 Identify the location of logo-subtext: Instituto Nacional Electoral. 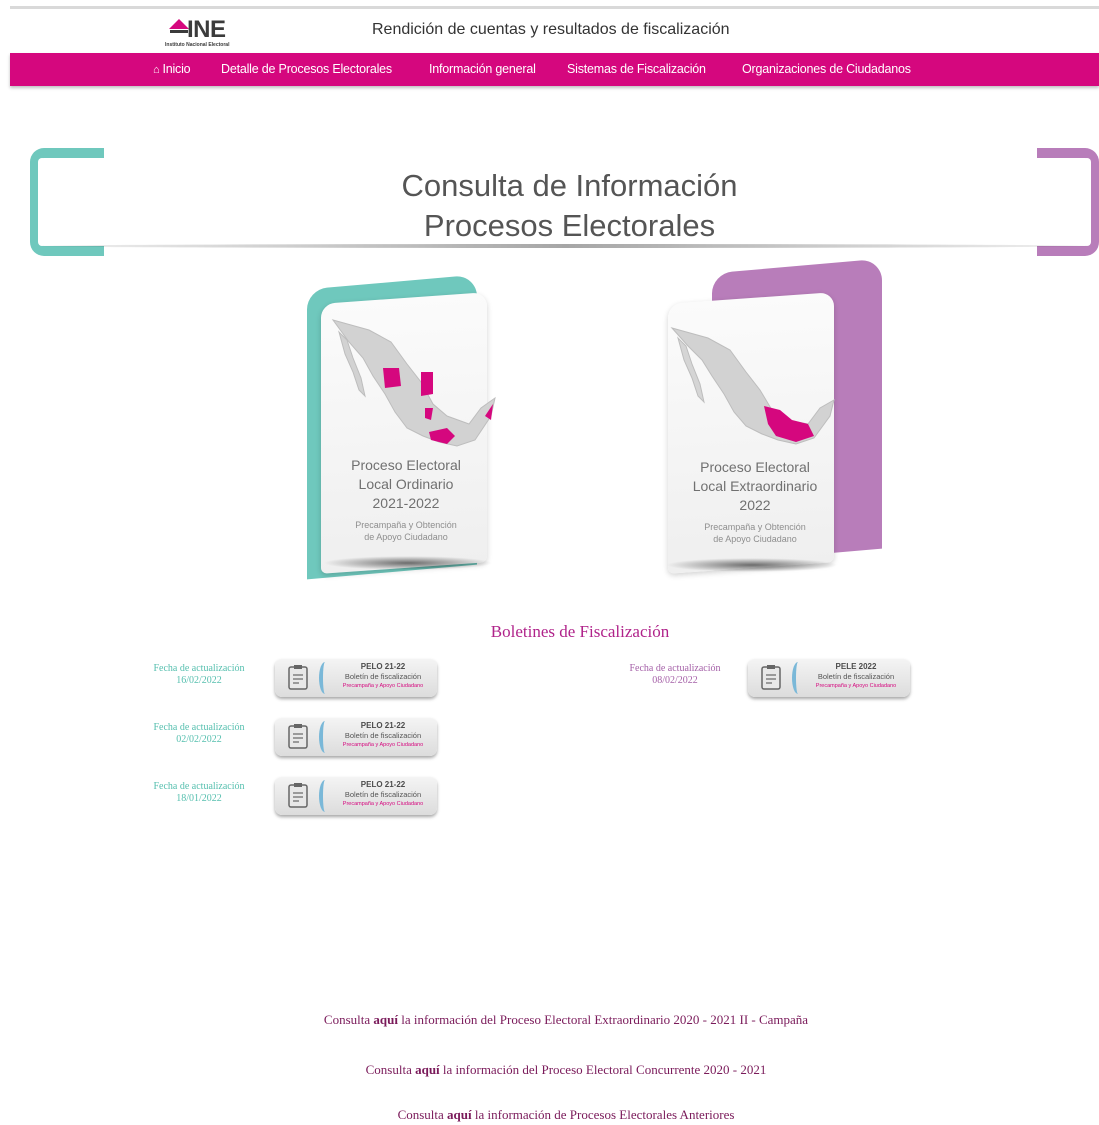
(197, 45).